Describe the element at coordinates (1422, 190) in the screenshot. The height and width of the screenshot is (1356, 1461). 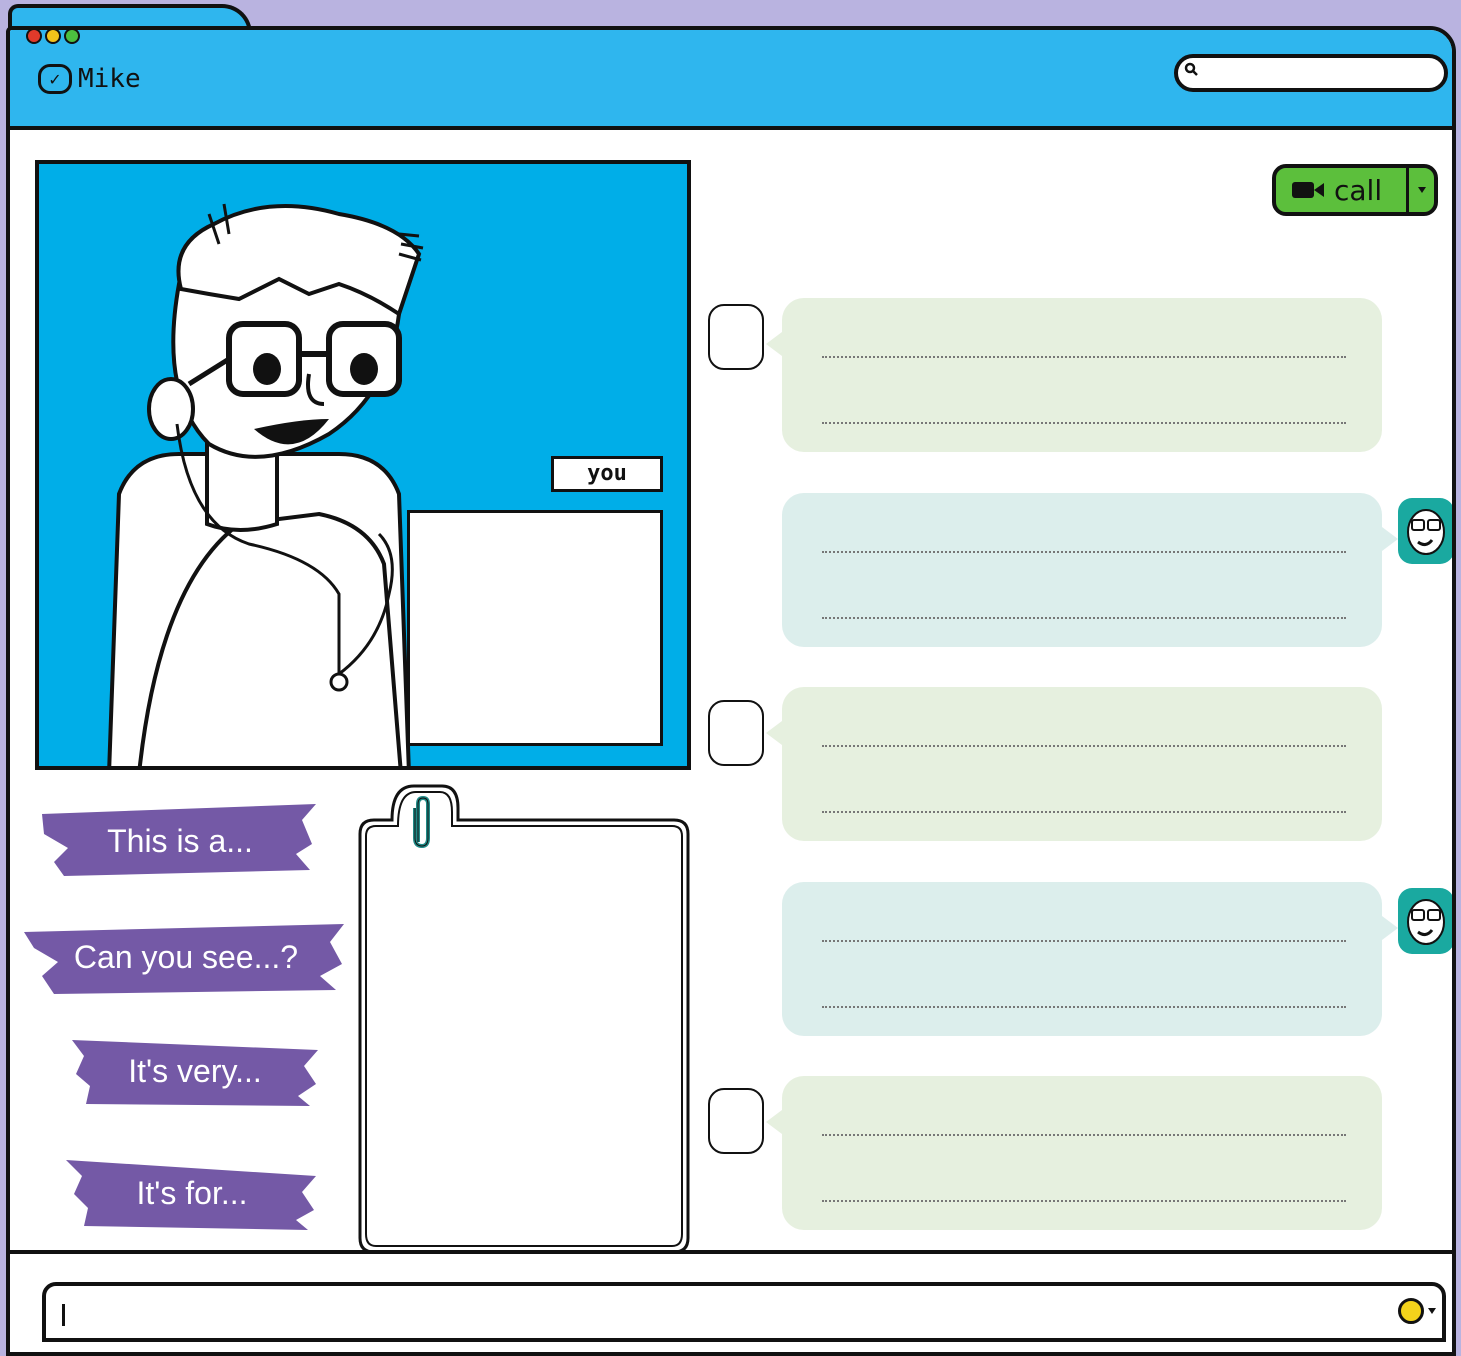
I see `call-options-dropdown-icon` at that location.